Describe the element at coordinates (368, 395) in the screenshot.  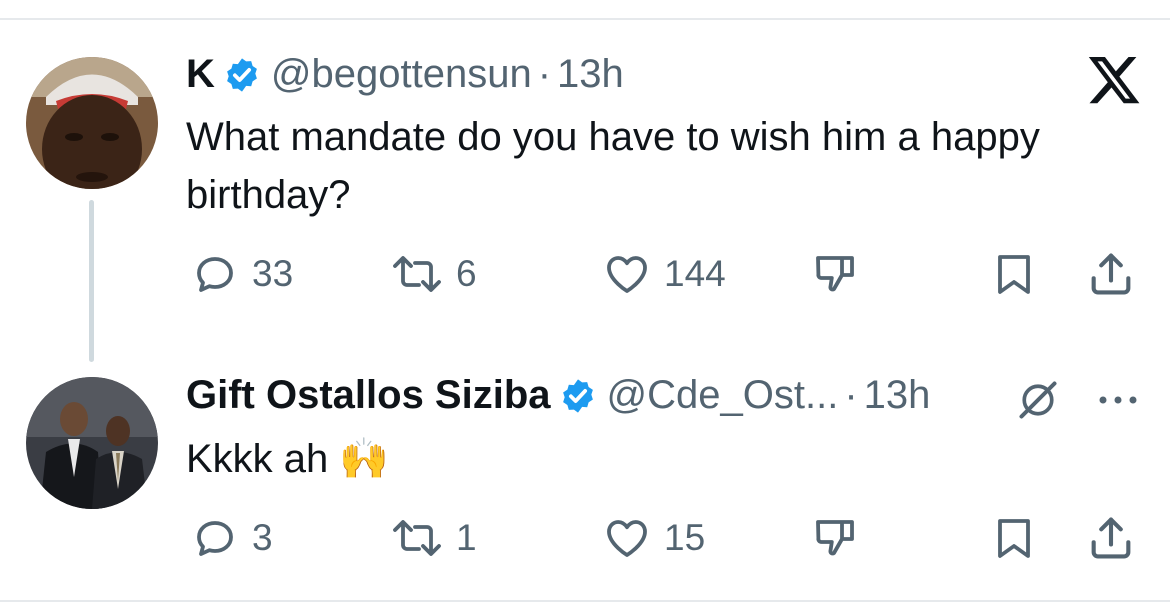
I see `author-name: Gift Ostallos Siziba` at that location.